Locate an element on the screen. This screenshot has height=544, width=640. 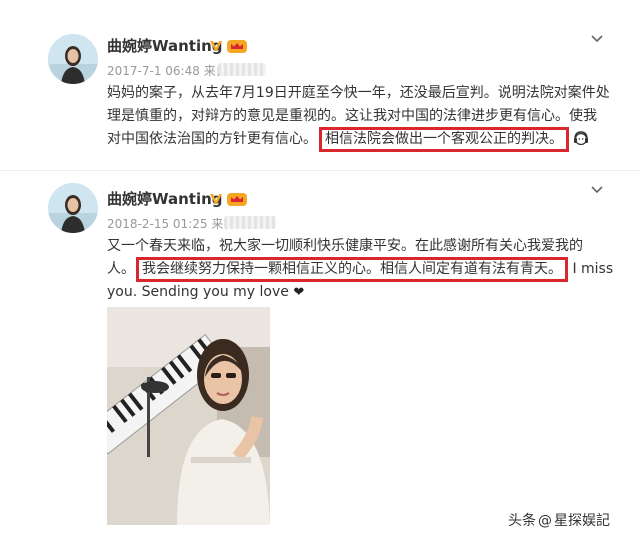
post-meta: 2018-2-15 01:25 来自 is located at coordinates (171, 223).